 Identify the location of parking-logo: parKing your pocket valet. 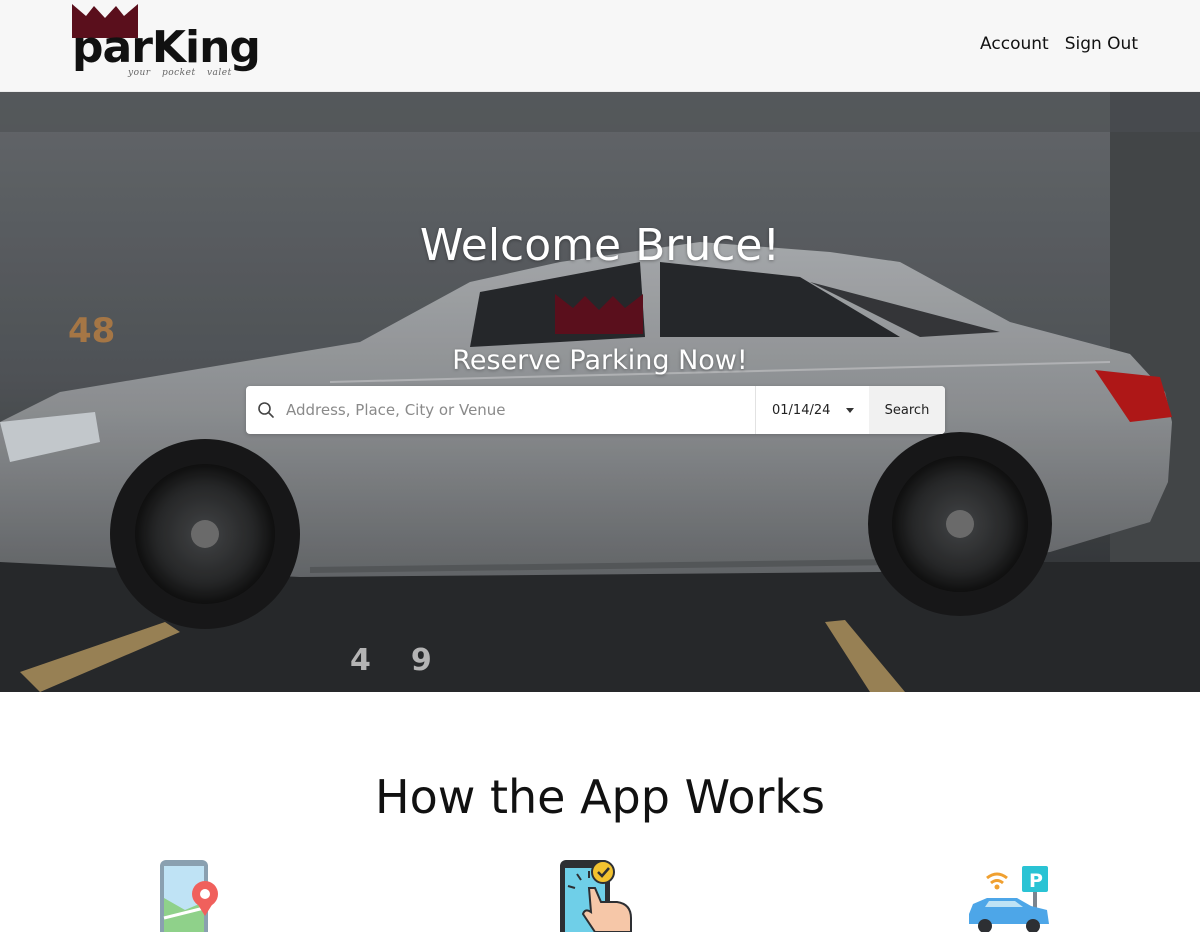
(166, 44).